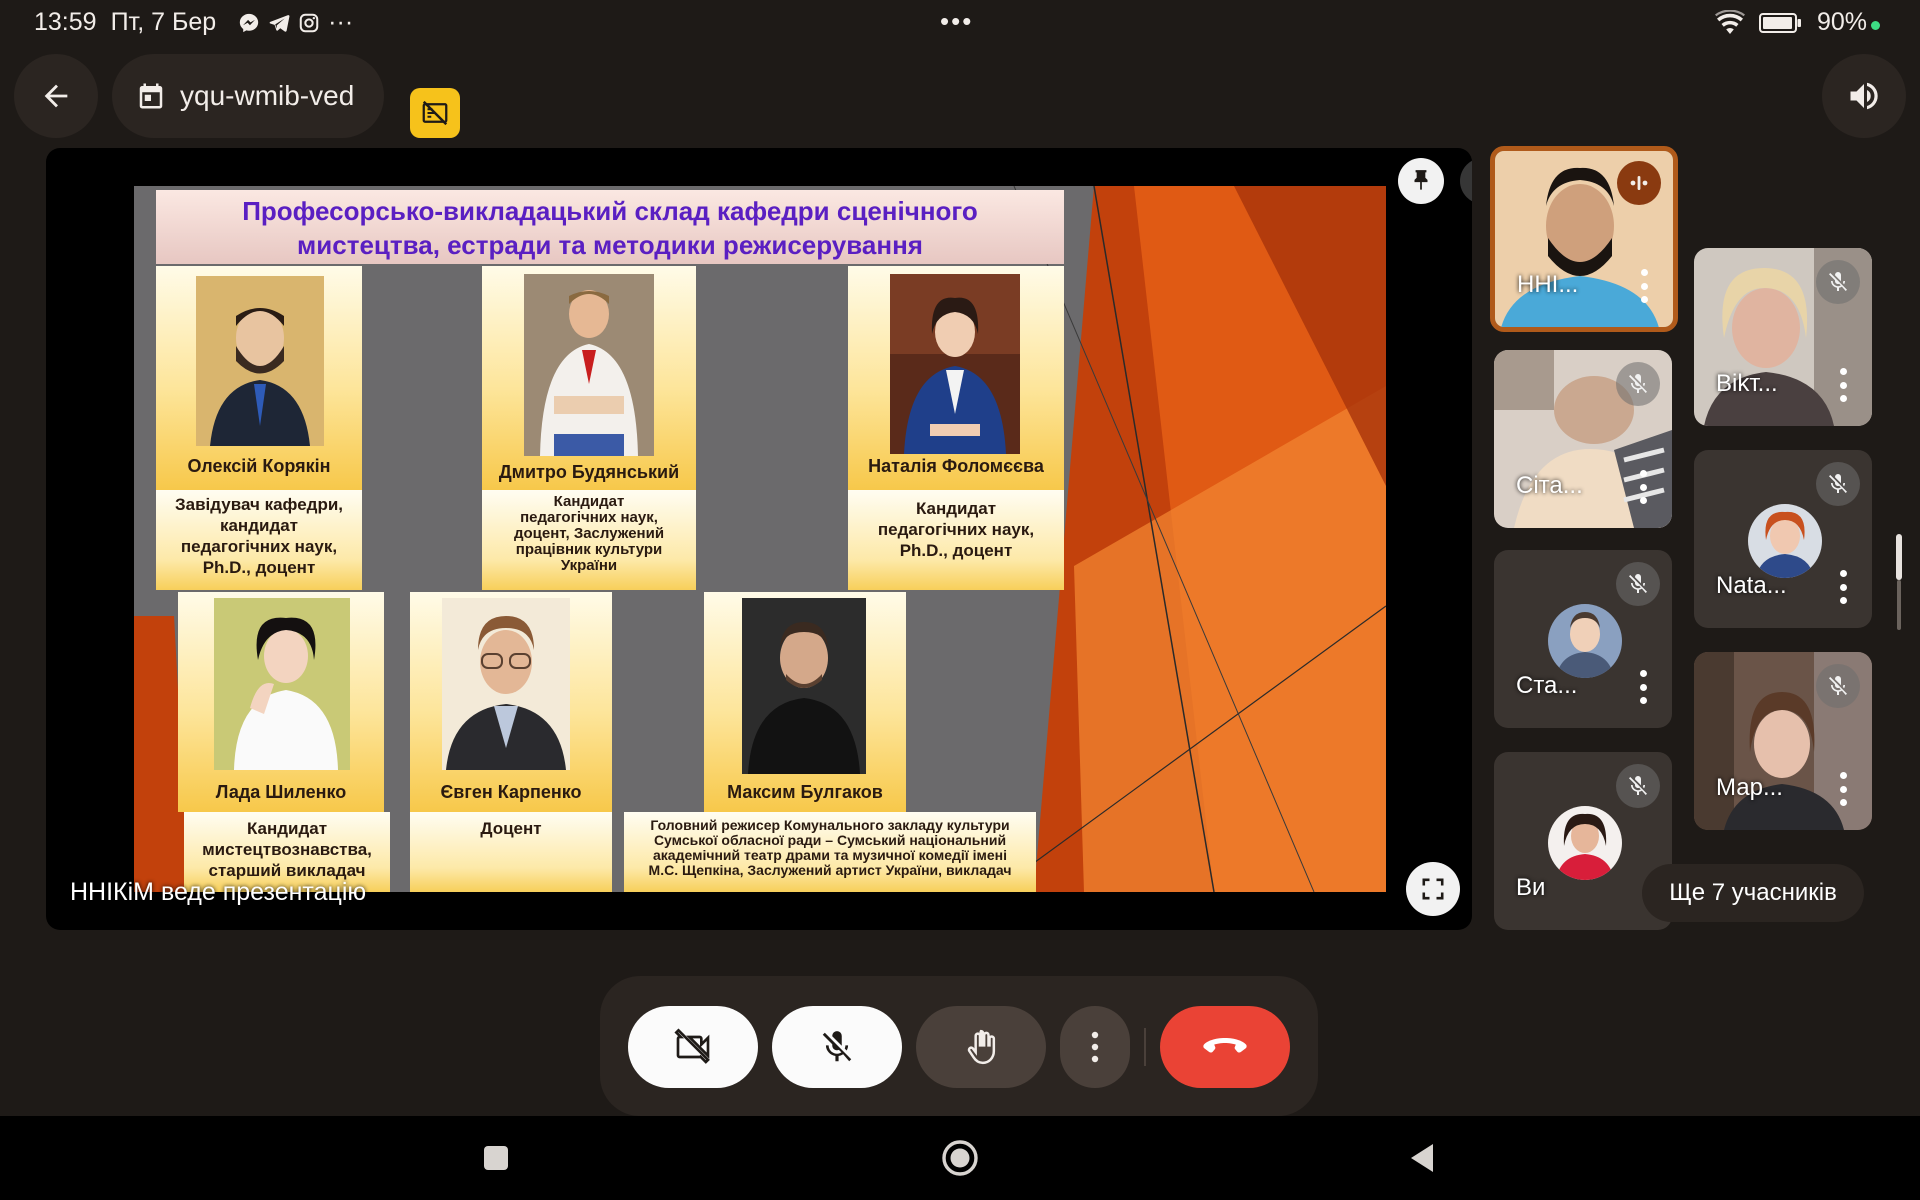 Image resolution: width=1920 pixels, height=1200 pixels. What do you see at coordinates (267, 95) in the screenshot?
I see `meeting-code: yqu-wmib-ved` at bounding box center [267, 95].